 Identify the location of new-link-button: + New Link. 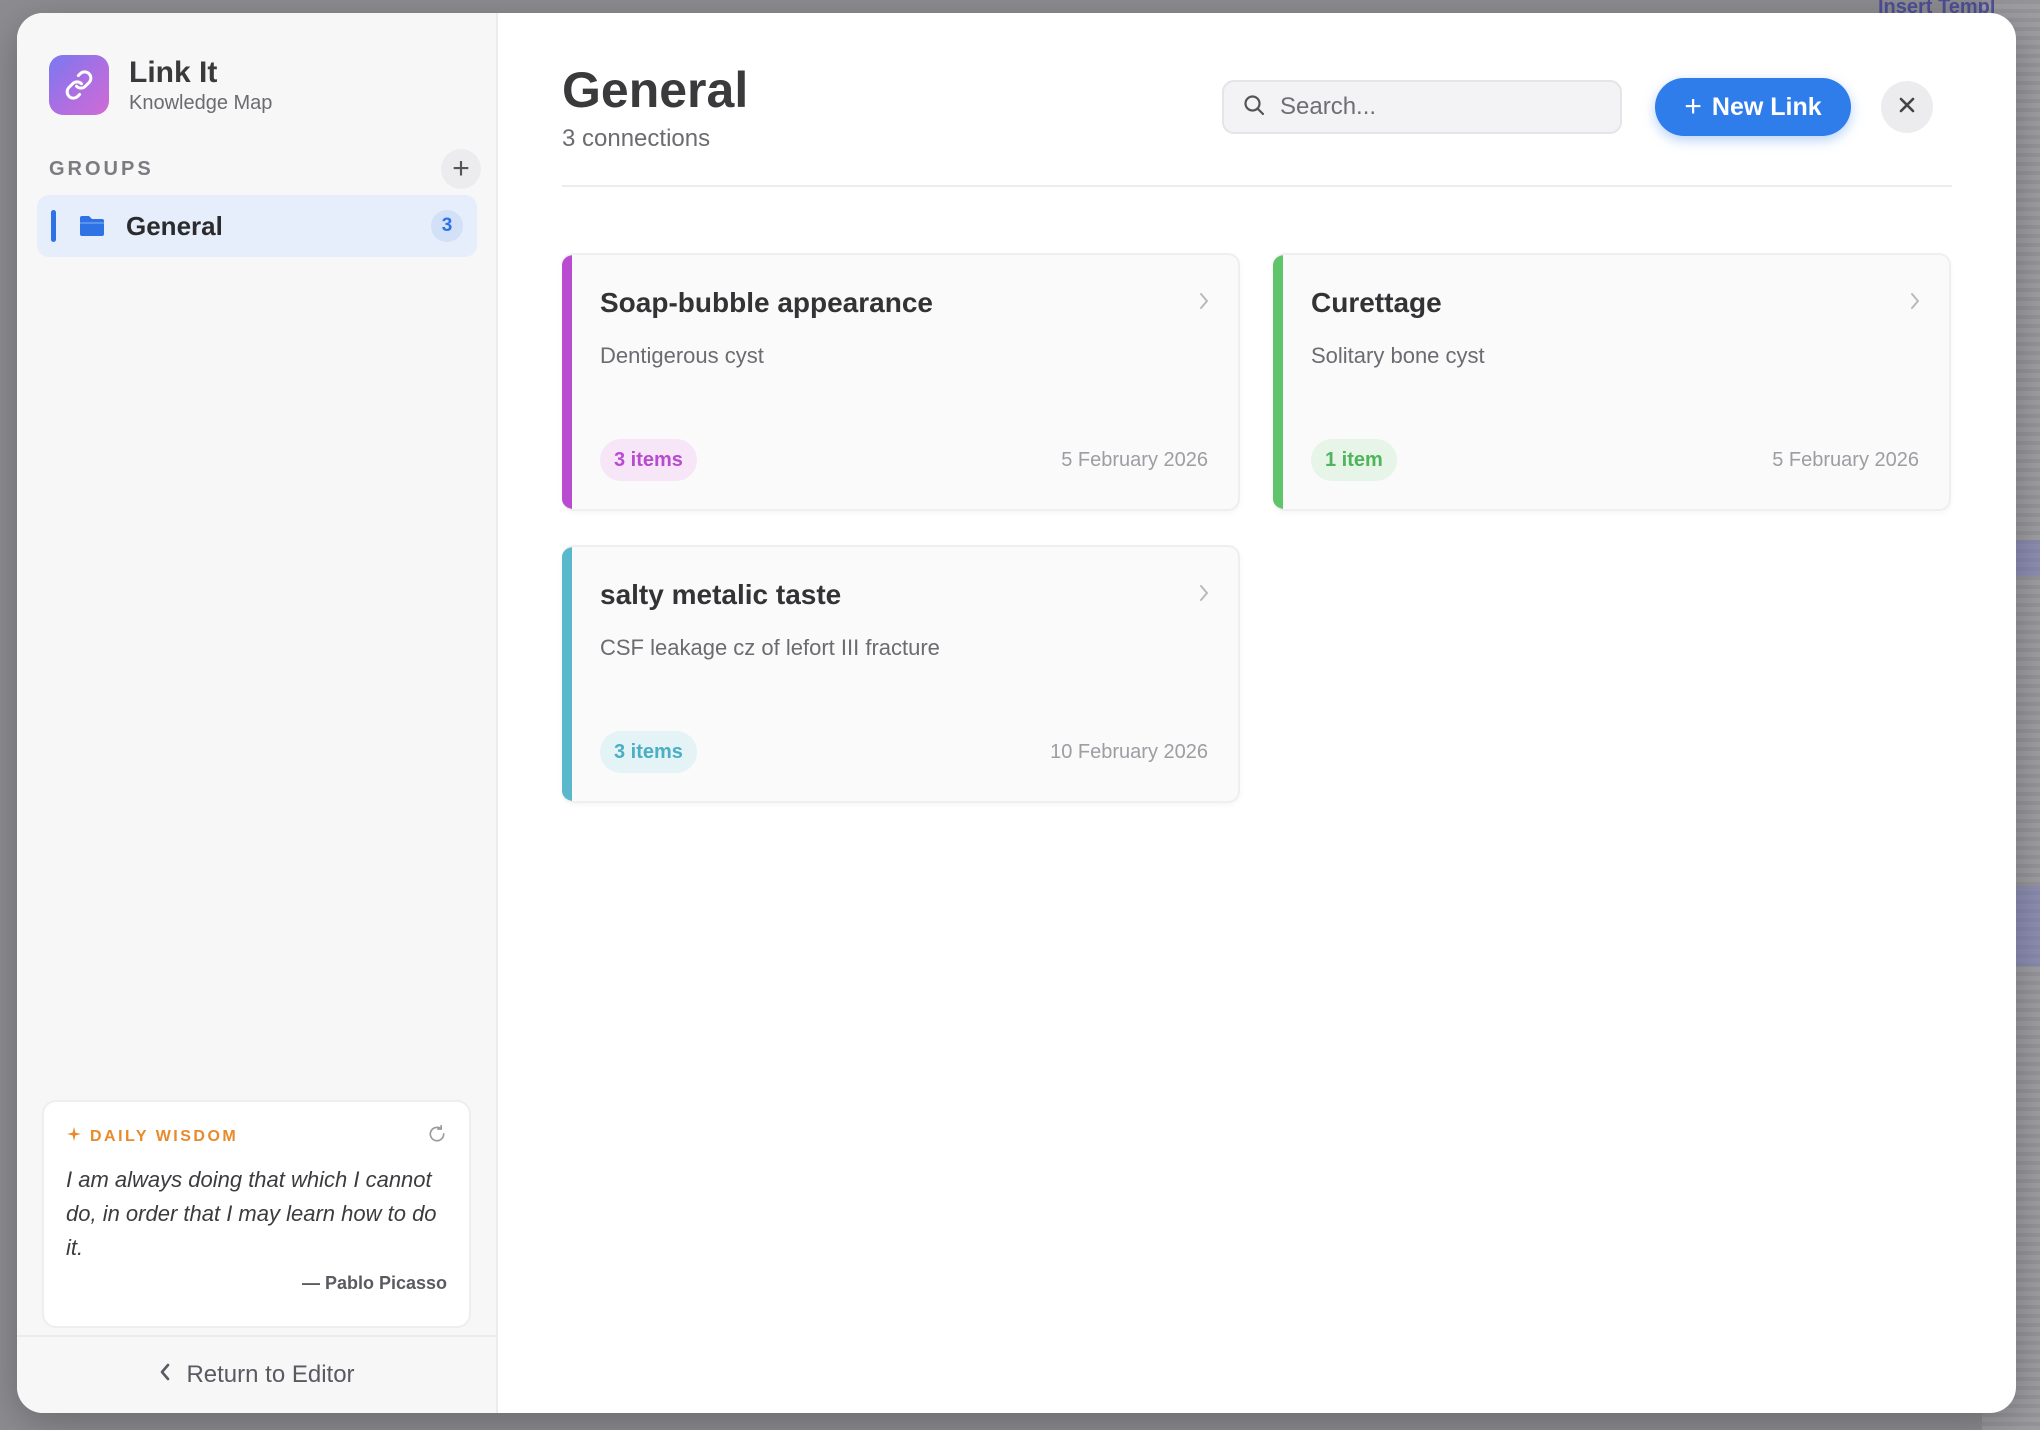
(1753, 107).